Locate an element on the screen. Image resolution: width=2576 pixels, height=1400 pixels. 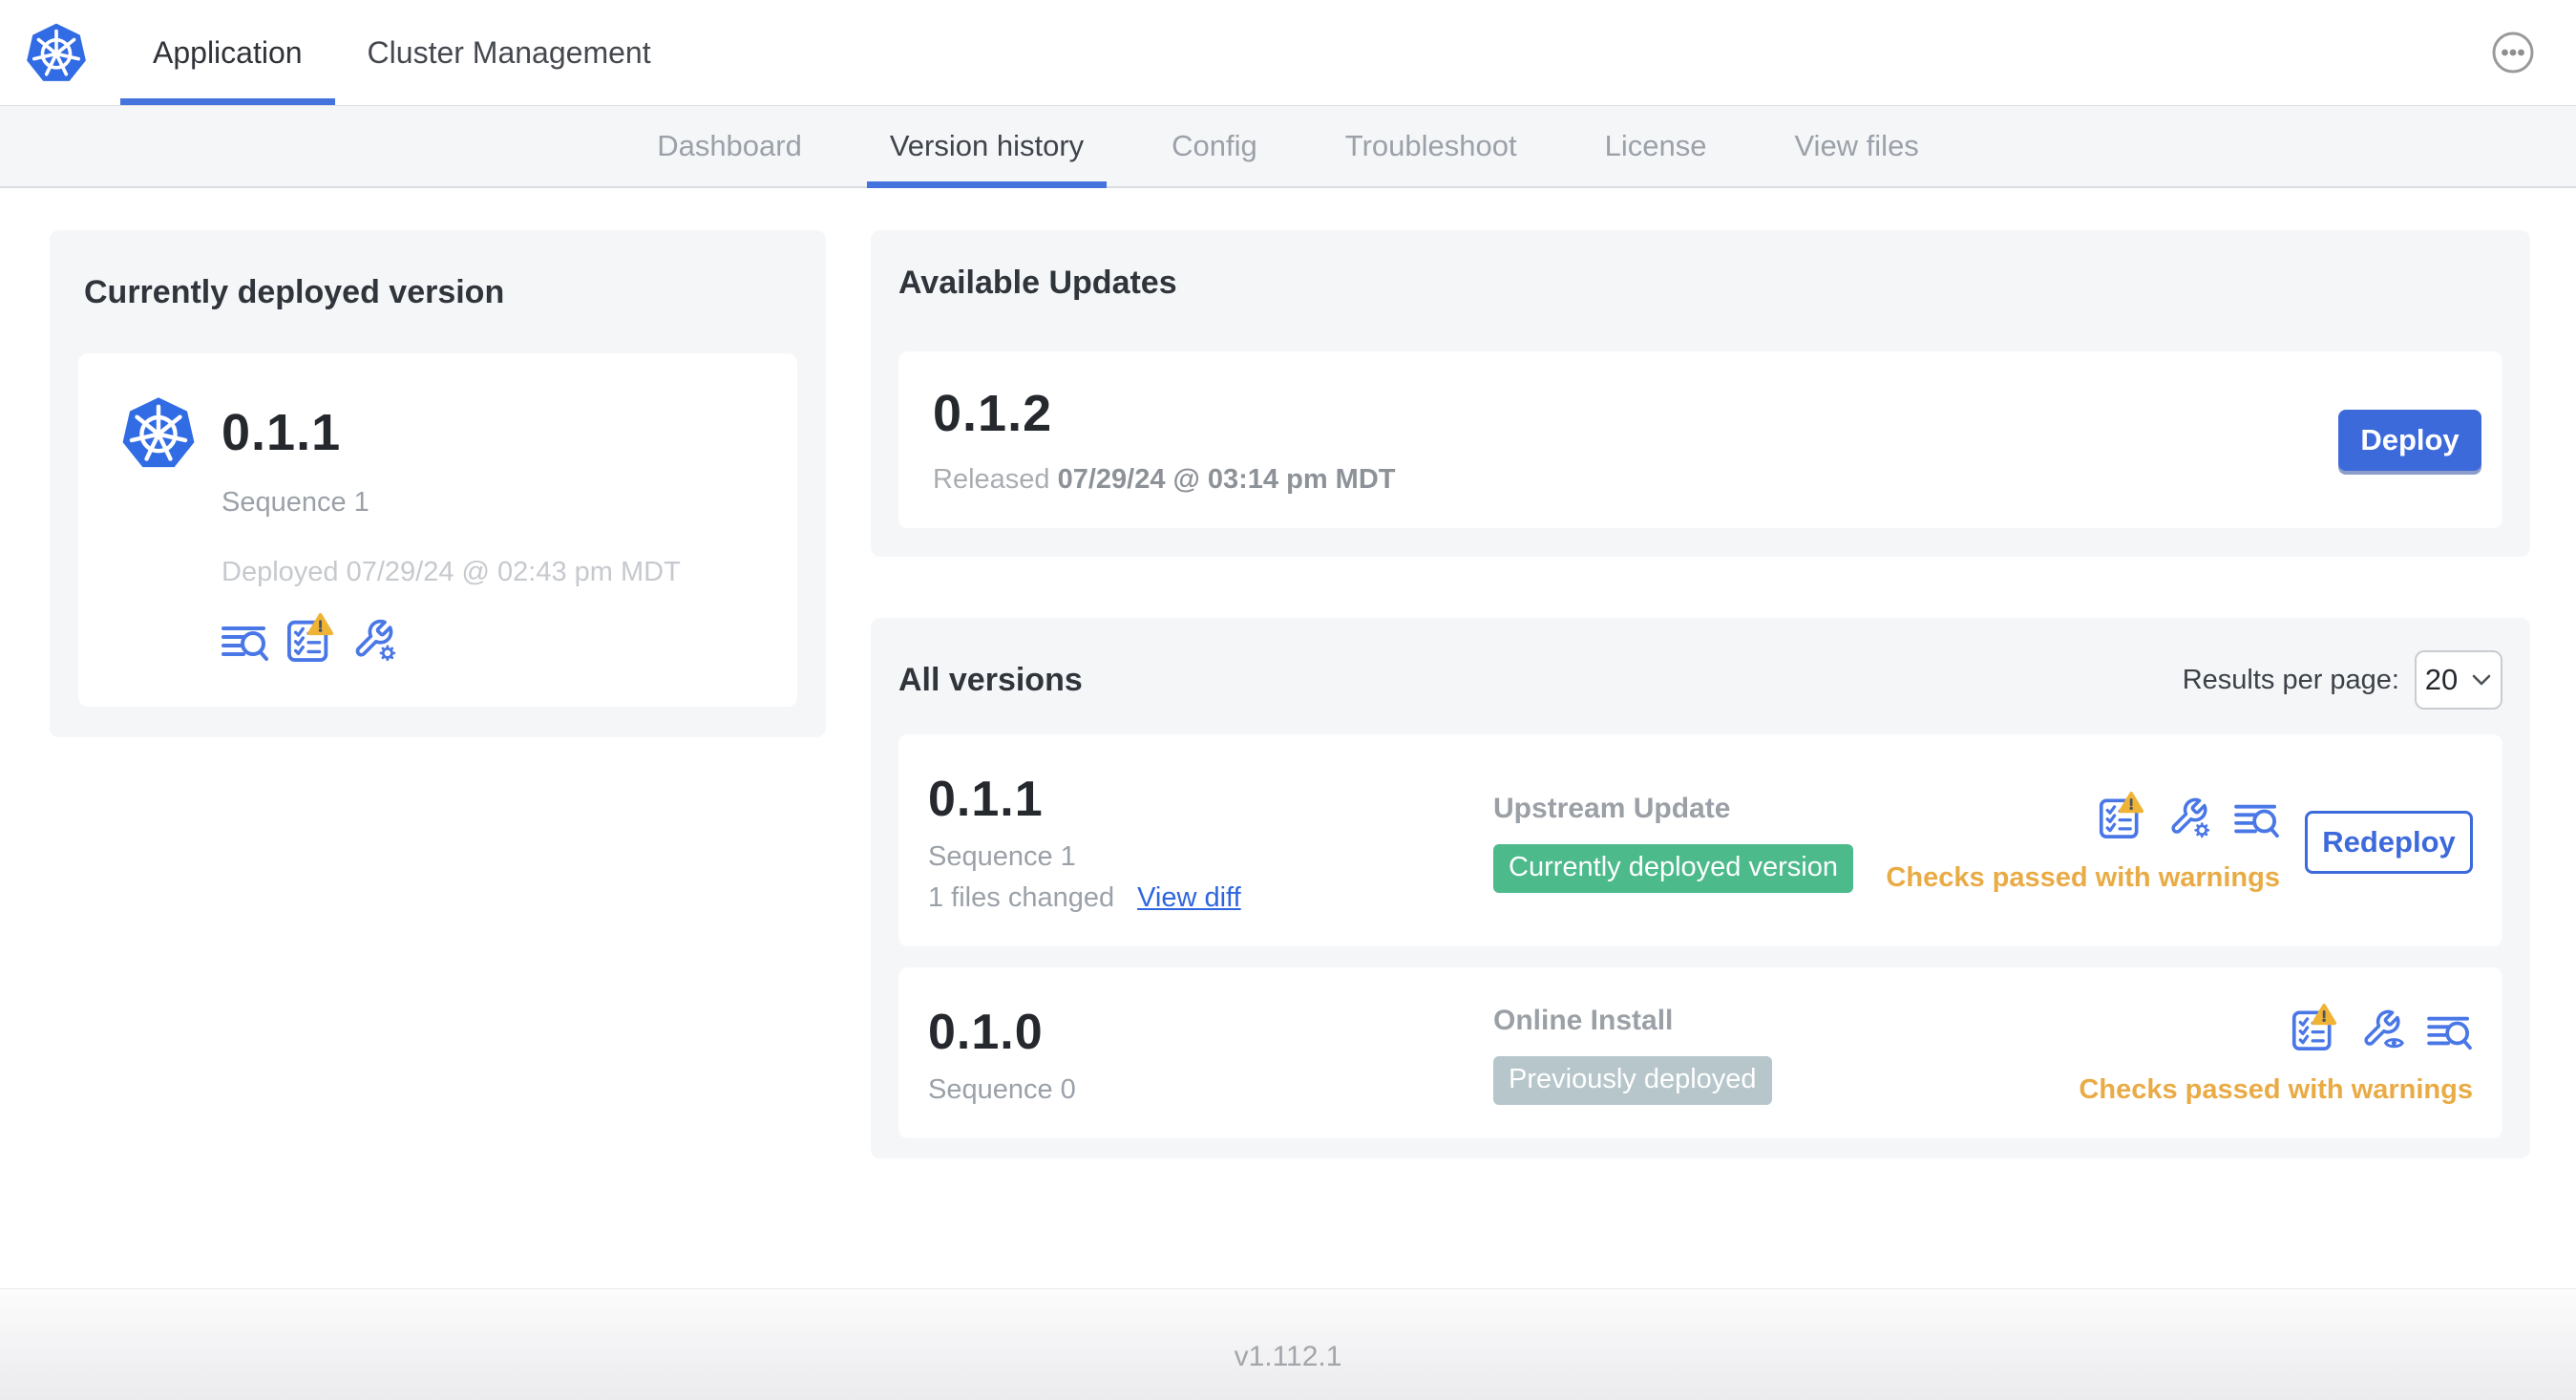
subnav-tab-troubleshoot: Troubleshoot is located at coordinates (1431, 146).